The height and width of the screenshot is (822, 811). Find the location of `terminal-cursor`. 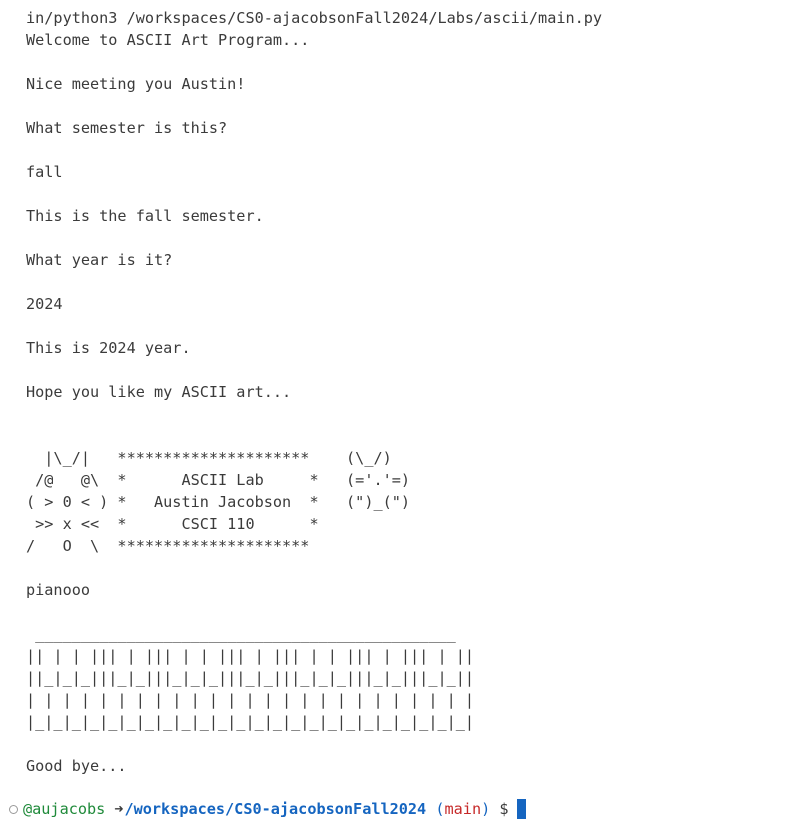

terminal-cursor is located at coordinates (521, 809).